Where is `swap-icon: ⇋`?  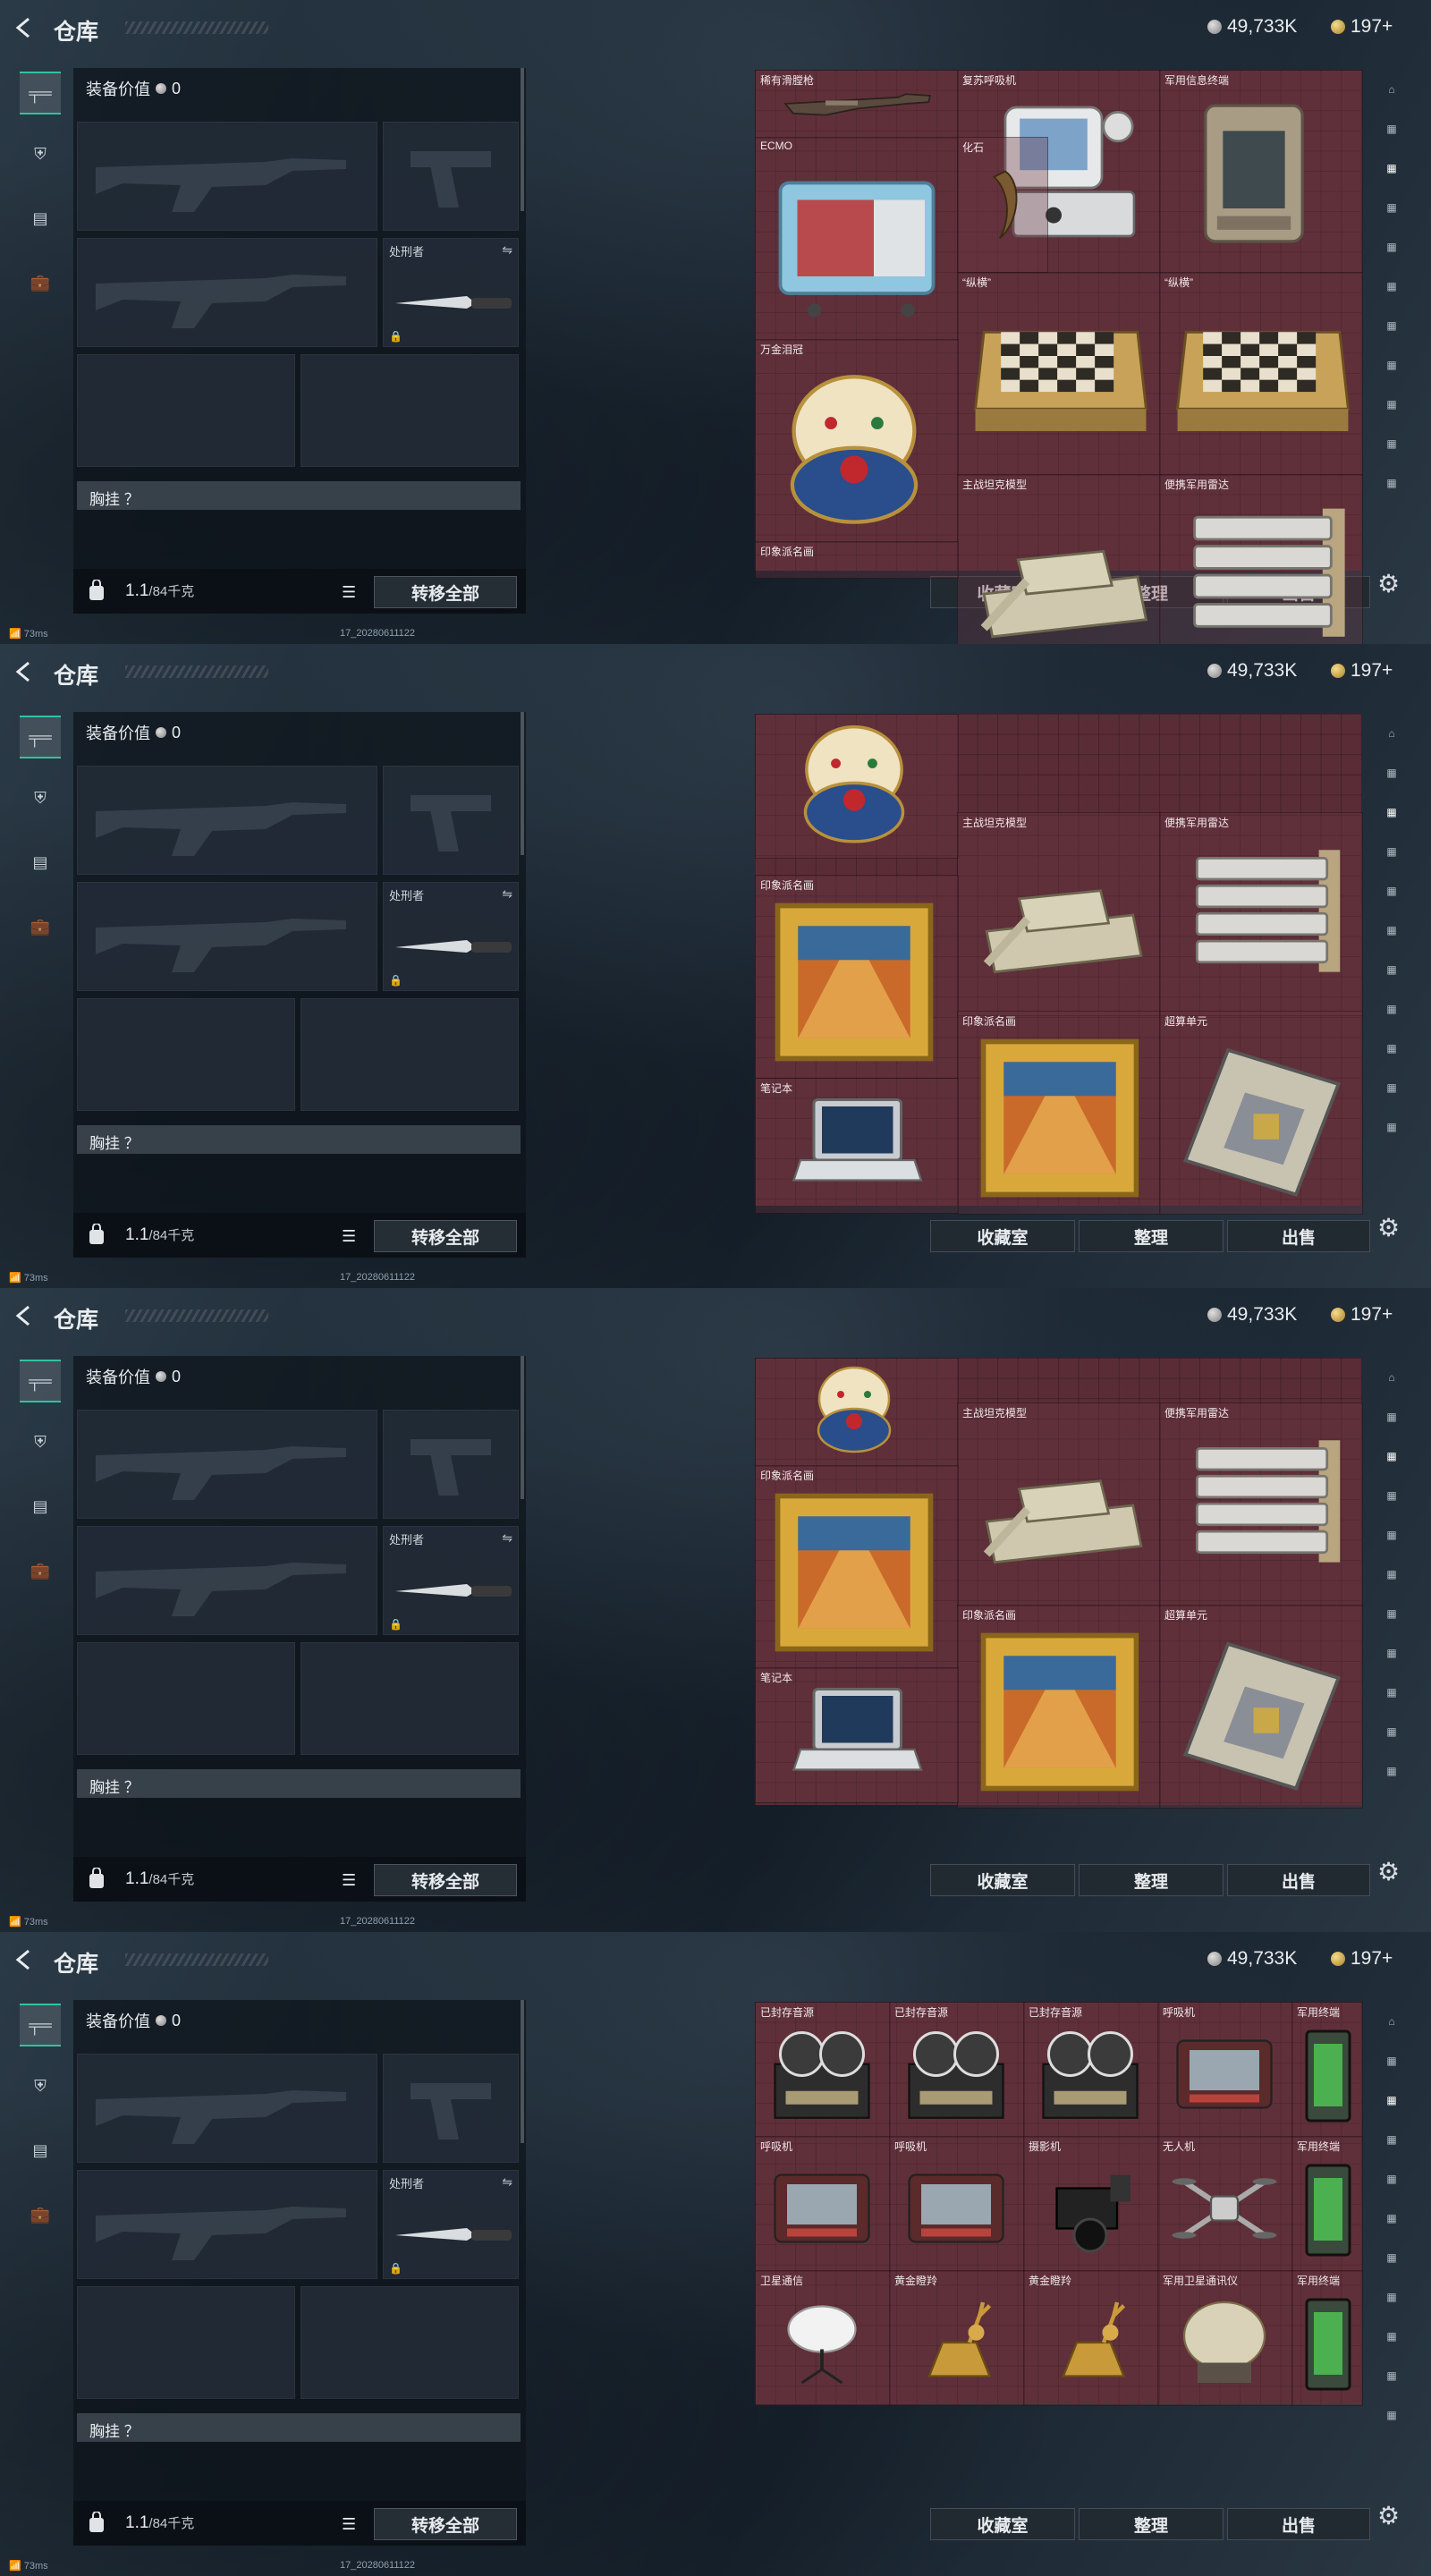 swap-icon: ⇋ is located at coordinates (507, 2182).